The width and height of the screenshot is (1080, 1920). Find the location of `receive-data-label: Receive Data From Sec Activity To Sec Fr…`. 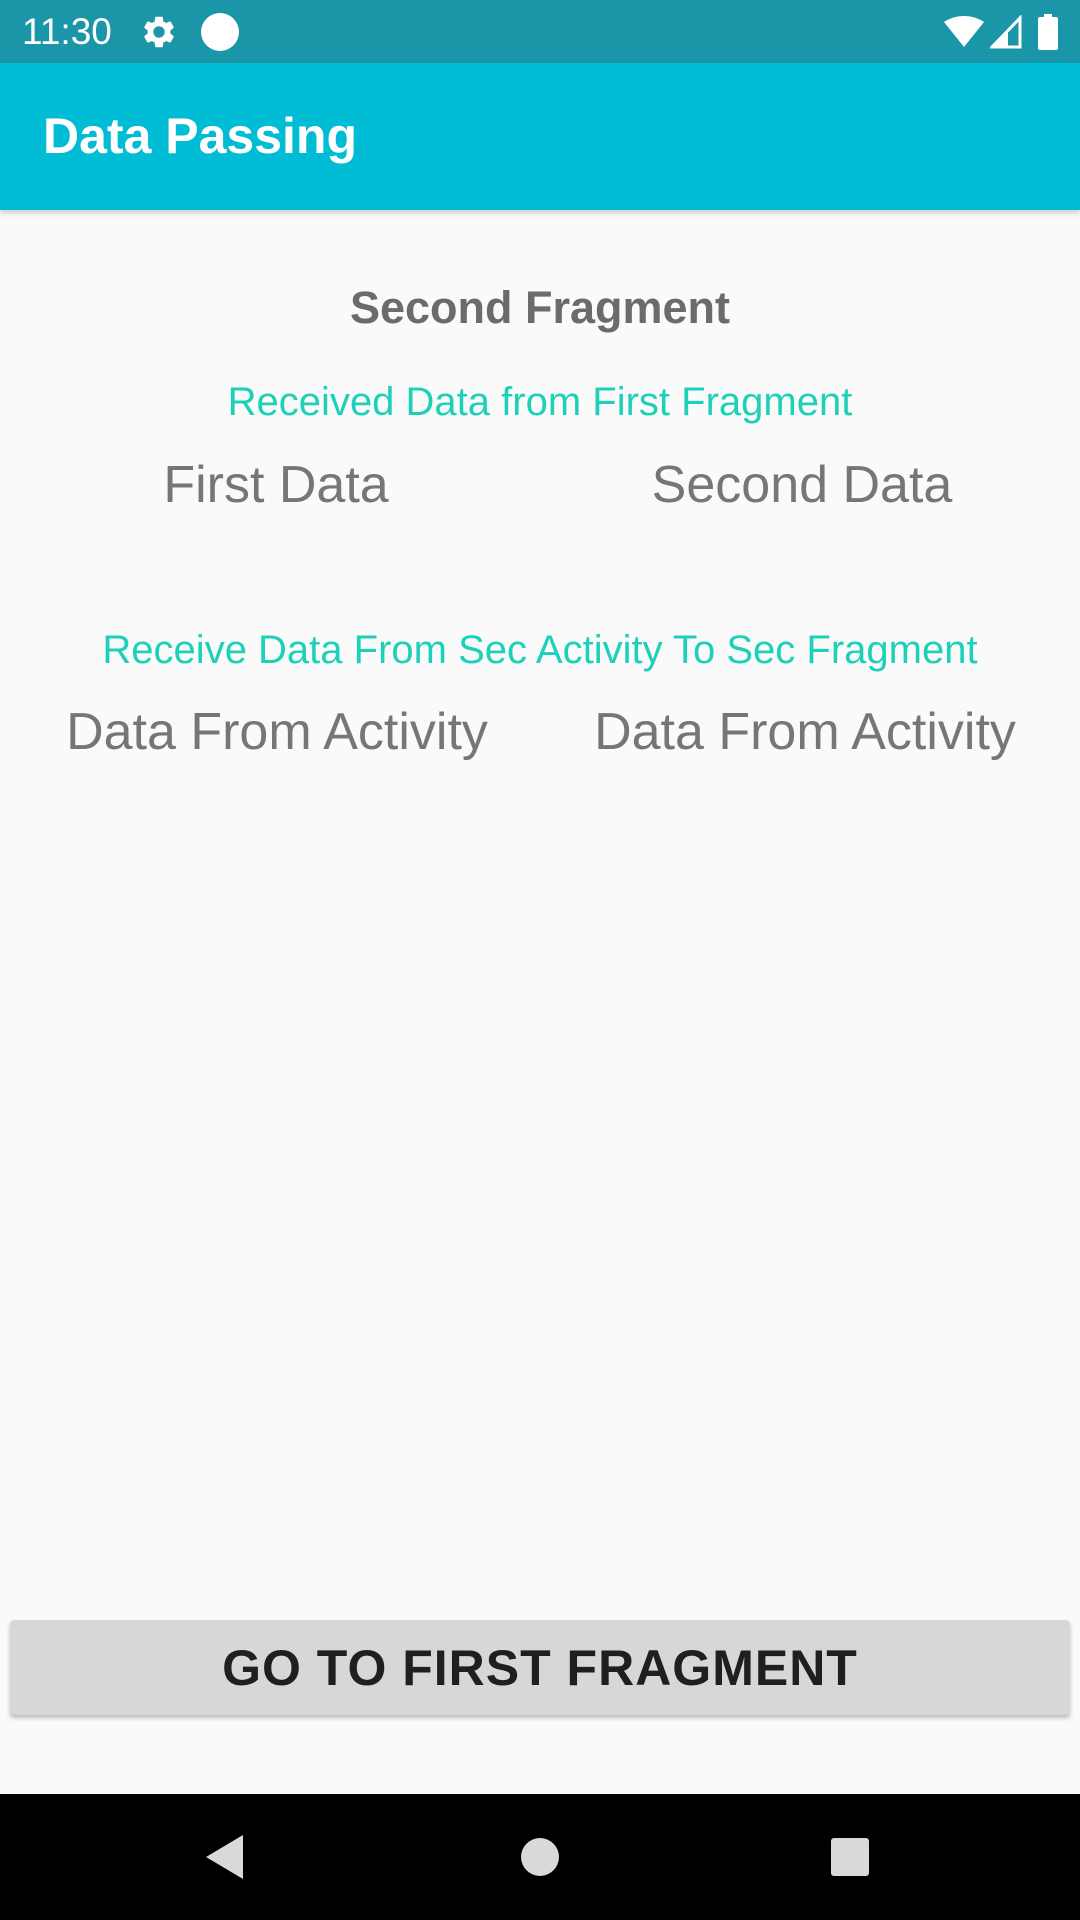

receive-data-label: Receive Data From Sec Activity To Sec Fr… is located at coordinates (540, 650).